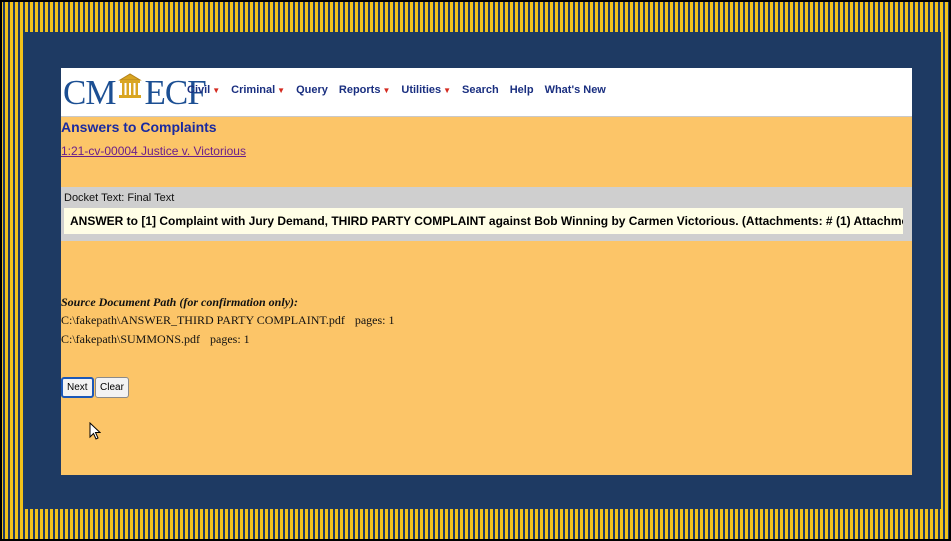 This screenshot has width=951, height=541. I want to click on menu-help-label: Help, so click(521, 90).